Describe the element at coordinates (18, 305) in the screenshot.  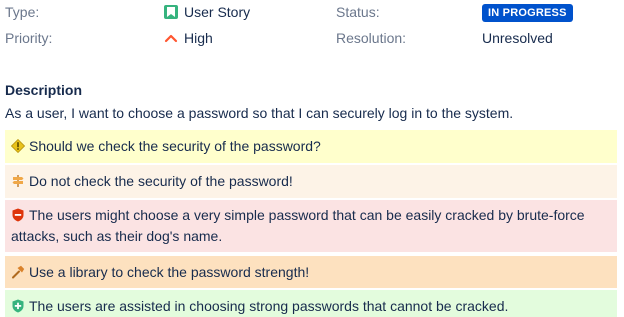
I see `shield-plus-icon` at that location.